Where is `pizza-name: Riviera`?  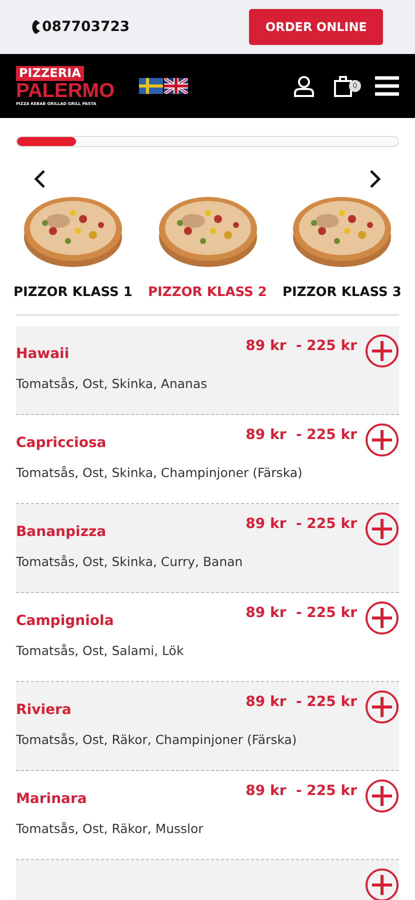 pizza-name: Riviera is located at coordinates (44, 710).